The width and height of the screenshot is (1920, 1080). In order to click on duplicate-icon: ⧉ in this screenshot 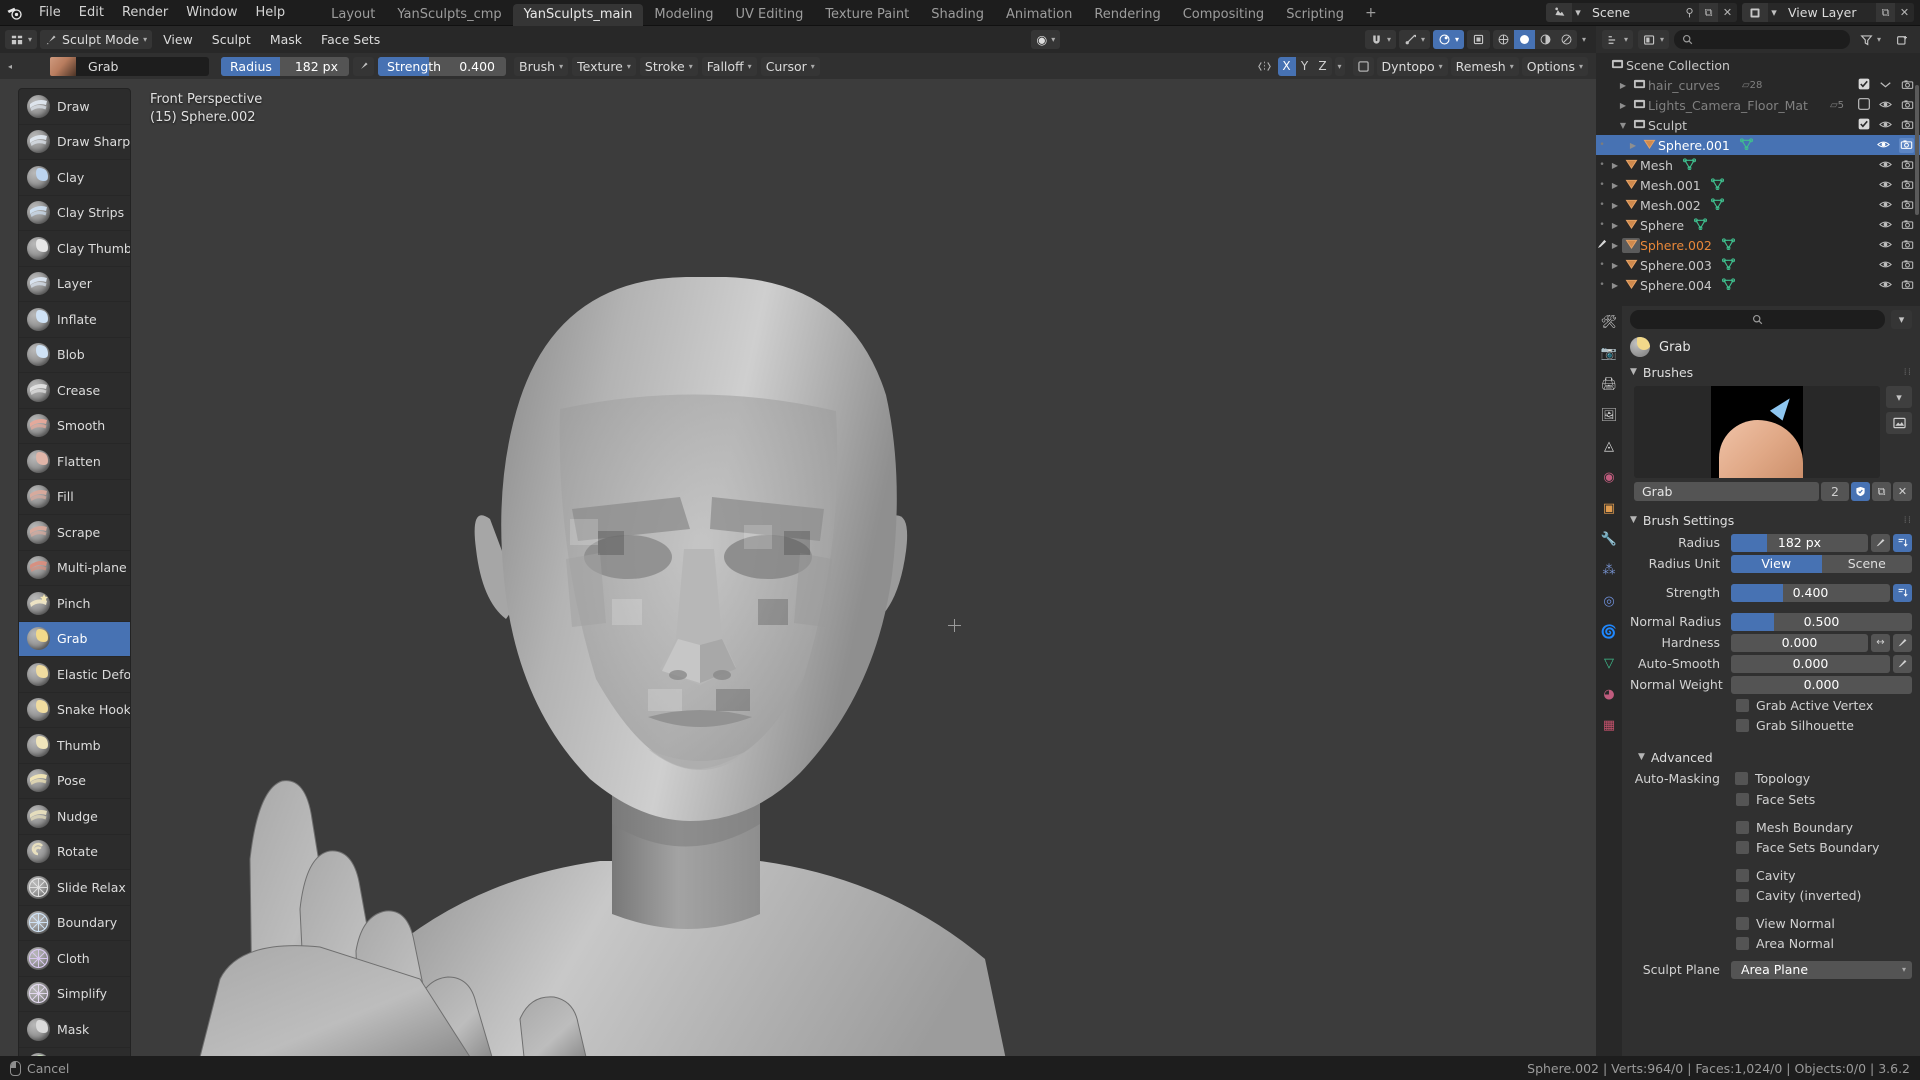, I will do `click(1881, 491)`.